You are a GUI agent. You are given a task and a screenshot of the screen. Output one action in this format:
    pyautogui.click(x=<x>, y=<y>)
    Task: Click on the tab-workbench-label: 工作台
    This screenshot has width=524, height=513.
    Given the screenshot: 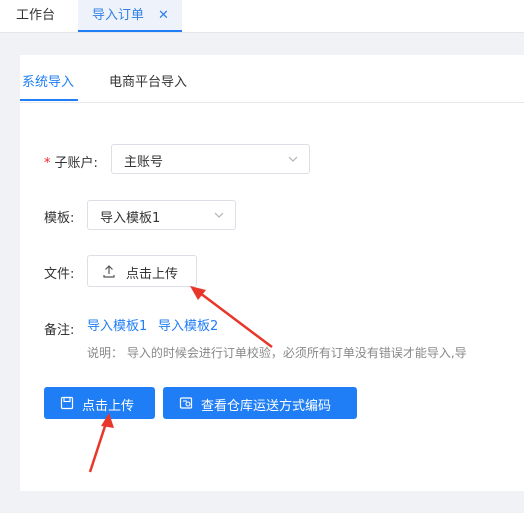 What is the action you would take?
    pyautogui.click(x=36, y=15)
    